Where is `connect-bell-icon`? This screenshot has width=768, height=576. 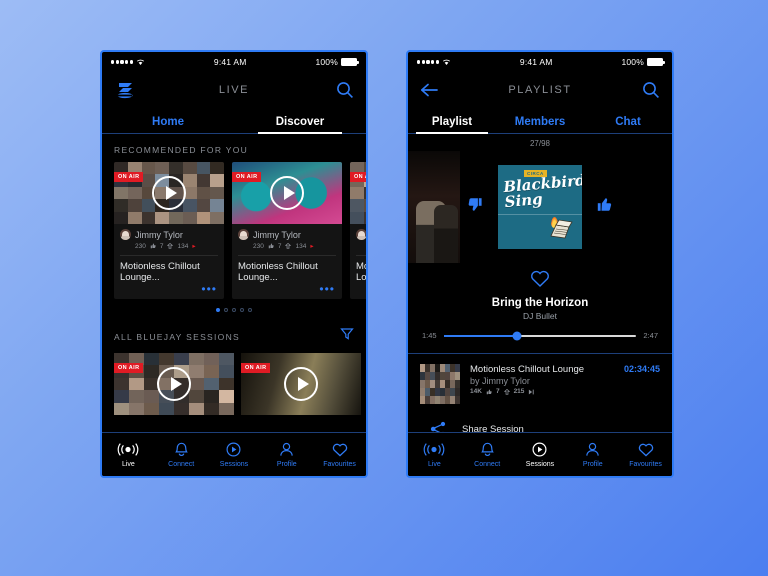
connect-bell-icon is located at coordinates (487, 449).